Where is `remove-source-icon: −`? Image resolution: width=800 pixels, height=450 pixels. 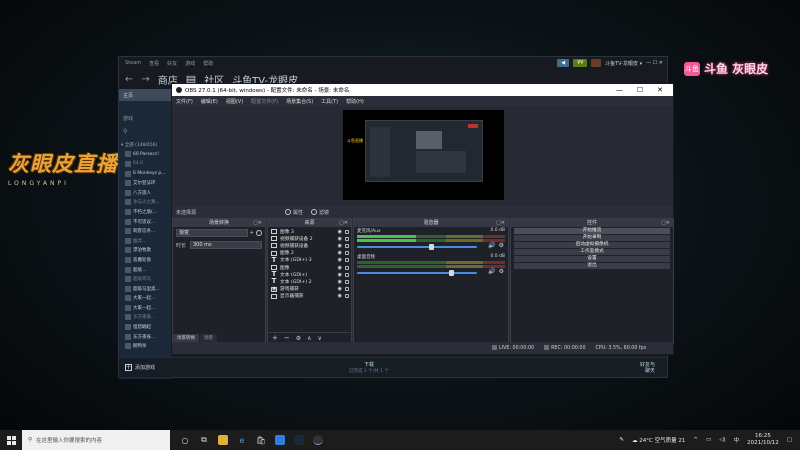
remove-source-icon: − is located at coordinates (287, 338).